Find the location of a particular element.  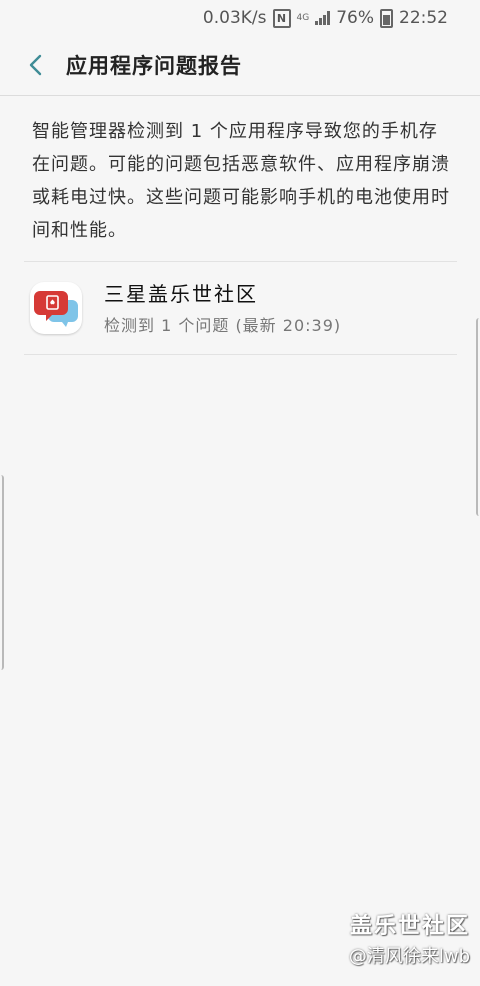

chevron-left-icon is located at coordinates (35, 65).